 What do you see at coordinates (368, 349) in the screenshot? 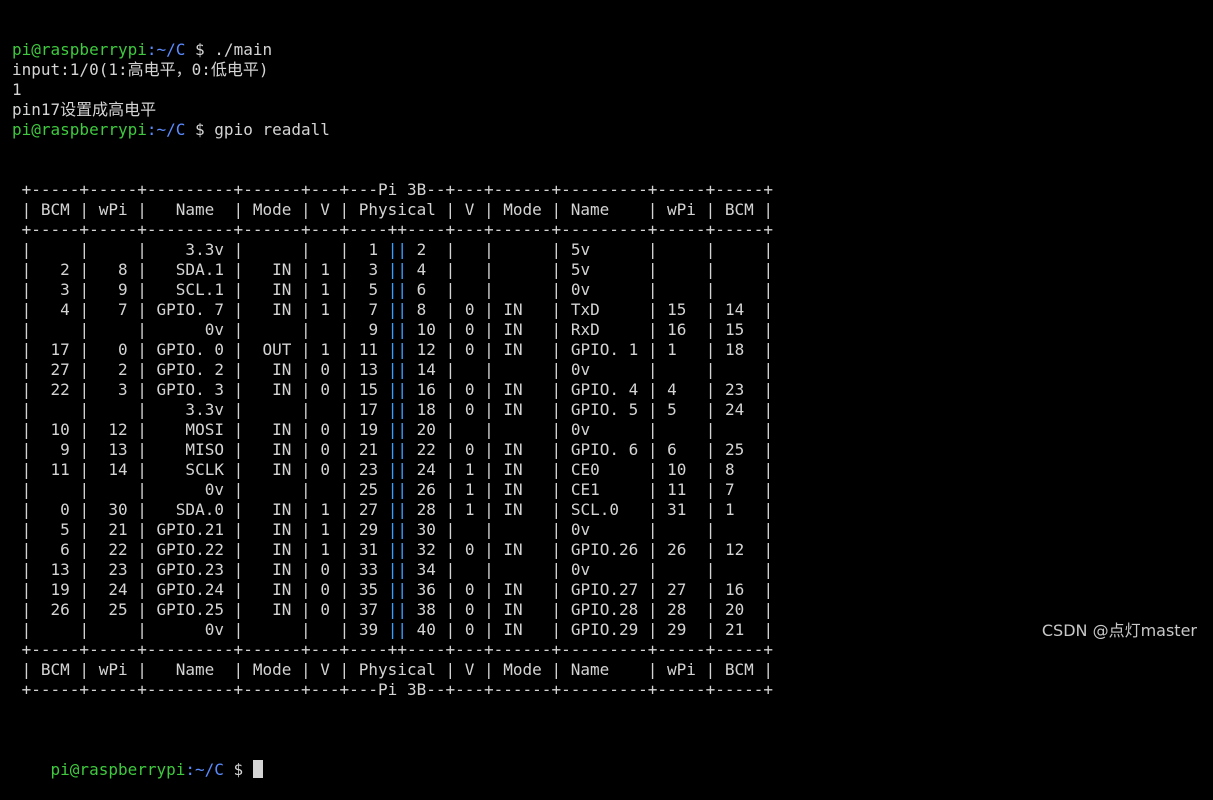
I see `cell-physical-left: 11` at bounding box center [368, 349].